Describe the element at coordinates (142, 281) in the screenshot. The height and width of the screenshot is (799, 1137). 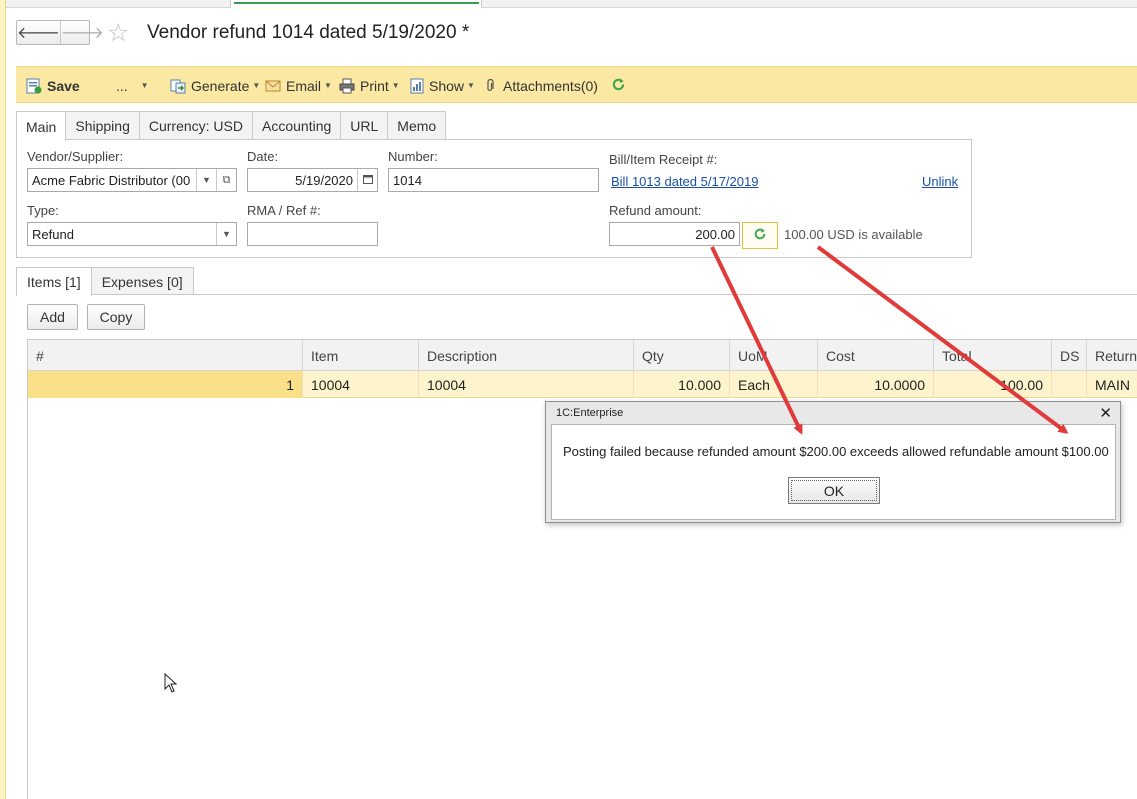
I see `tab-expenses: Expenses [0]` at that location.